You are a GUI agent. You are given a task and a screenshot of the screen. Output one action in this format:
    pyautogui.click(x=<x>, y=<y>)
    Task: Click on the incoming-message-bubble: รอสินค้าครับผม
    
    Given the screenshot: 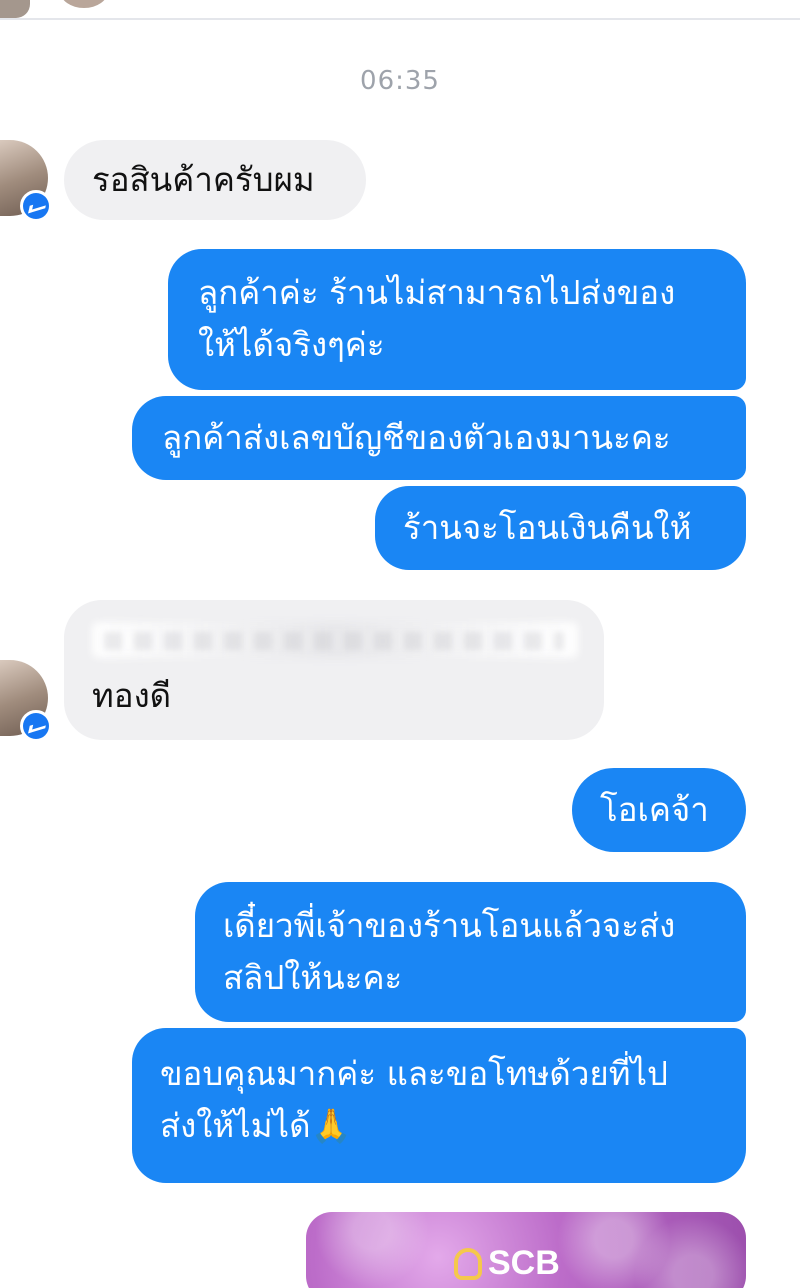 What is the action you would take?
    pyautogui.click(x=215, y=180)
    